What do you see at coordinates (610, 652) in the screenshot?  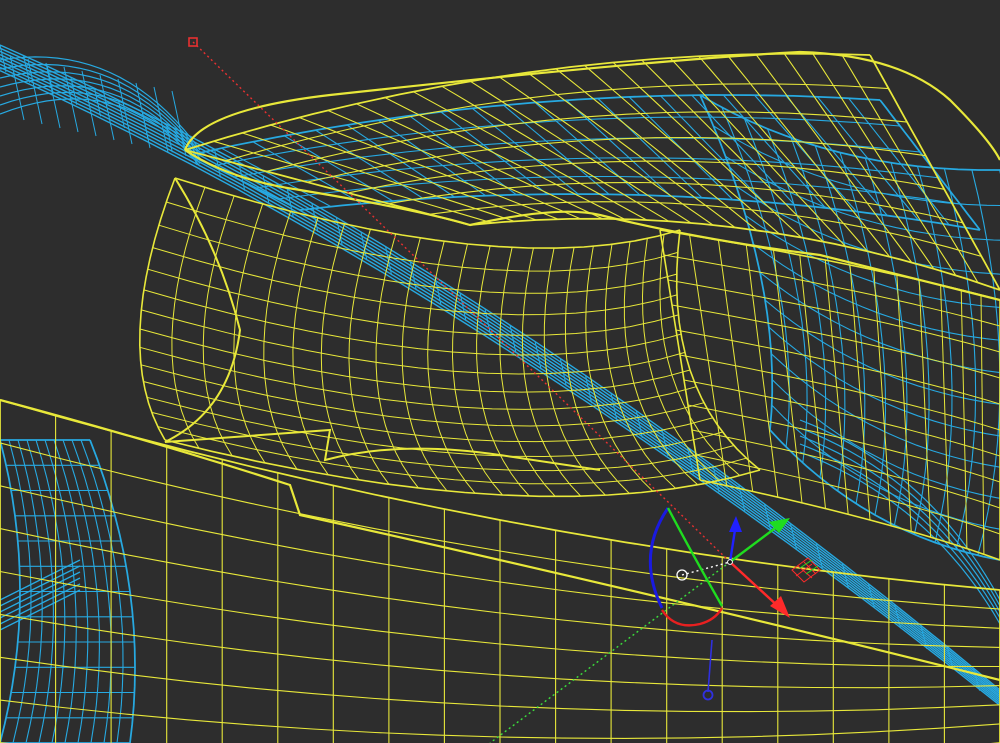 I see `guide-line-green` at bounding box center [610, 652].